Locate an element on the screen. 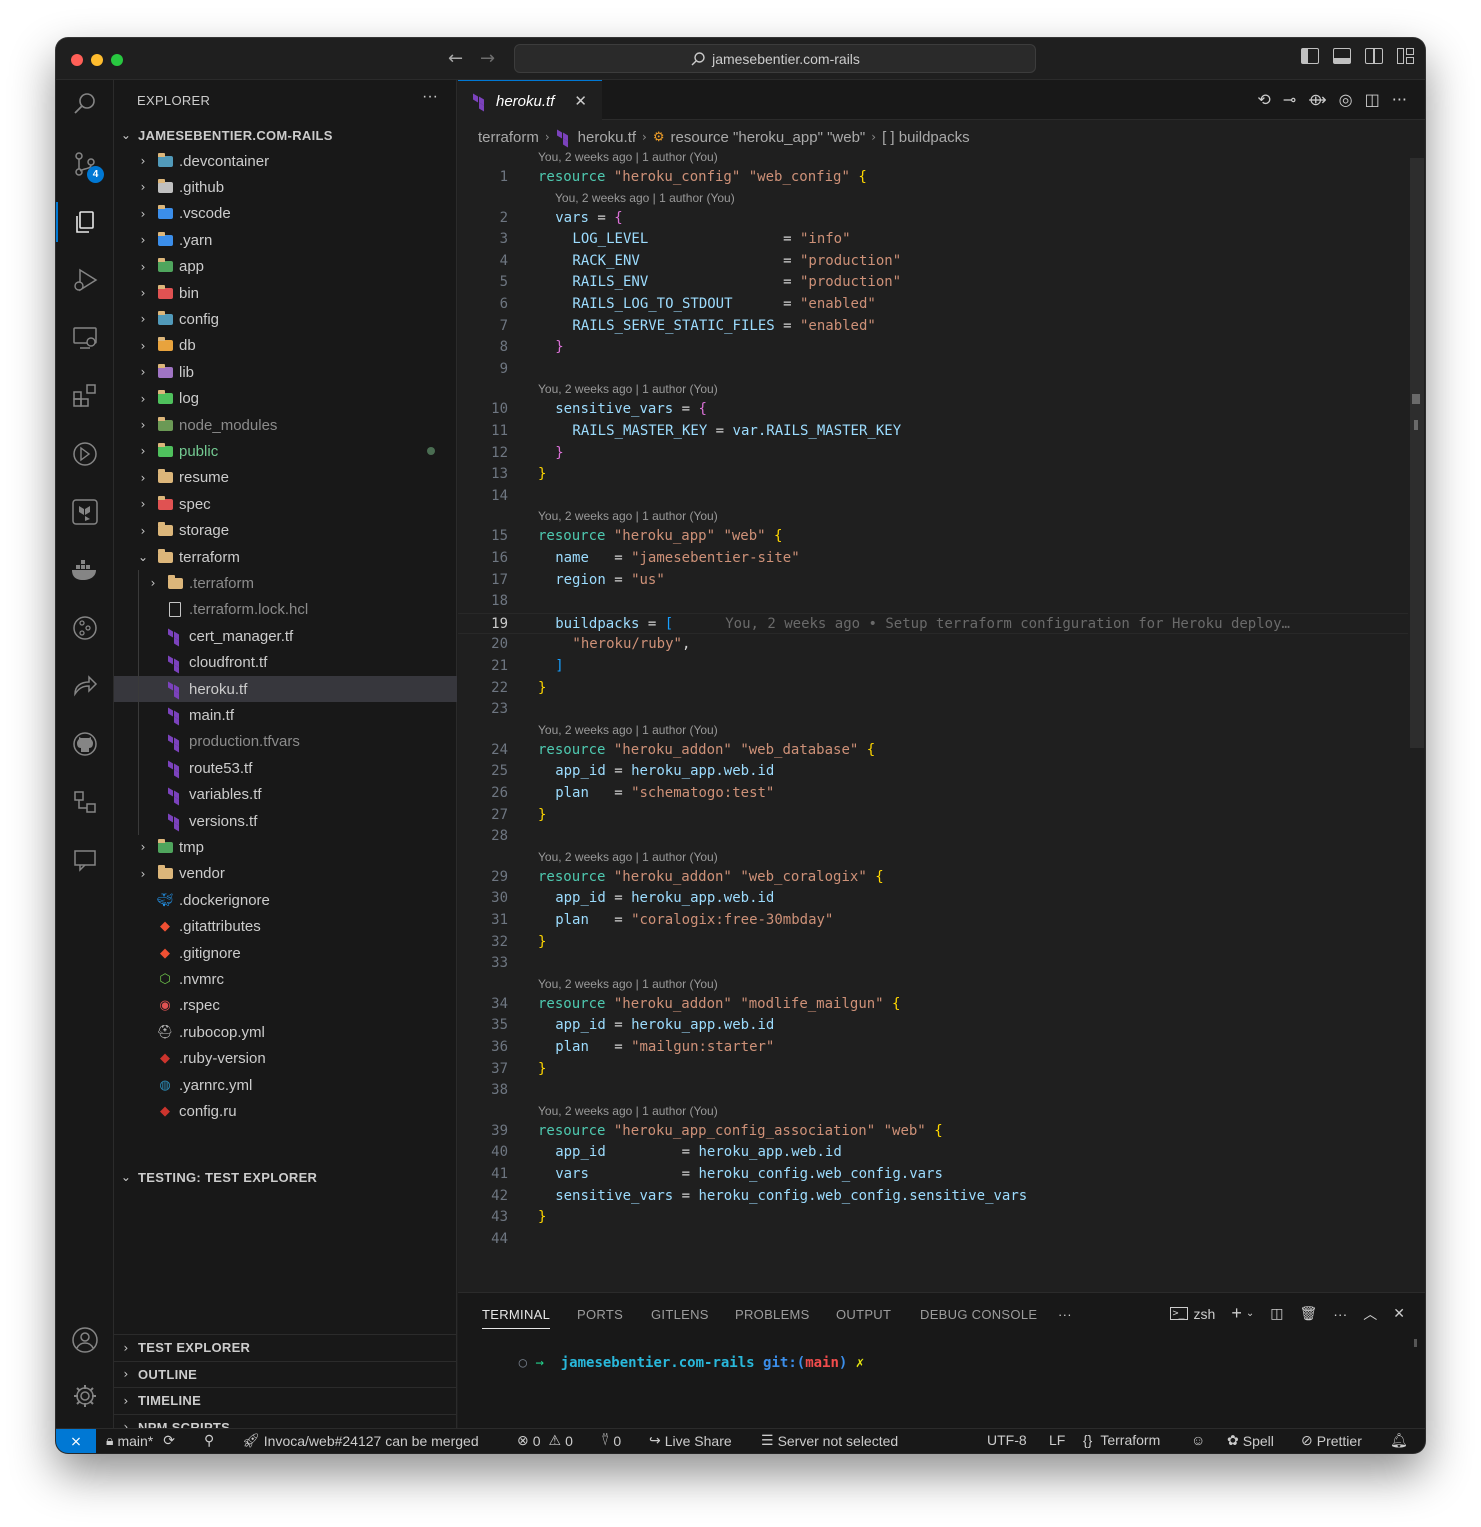  toggle-secondary-sidebar-icon is located at coordinates (1374, 56).